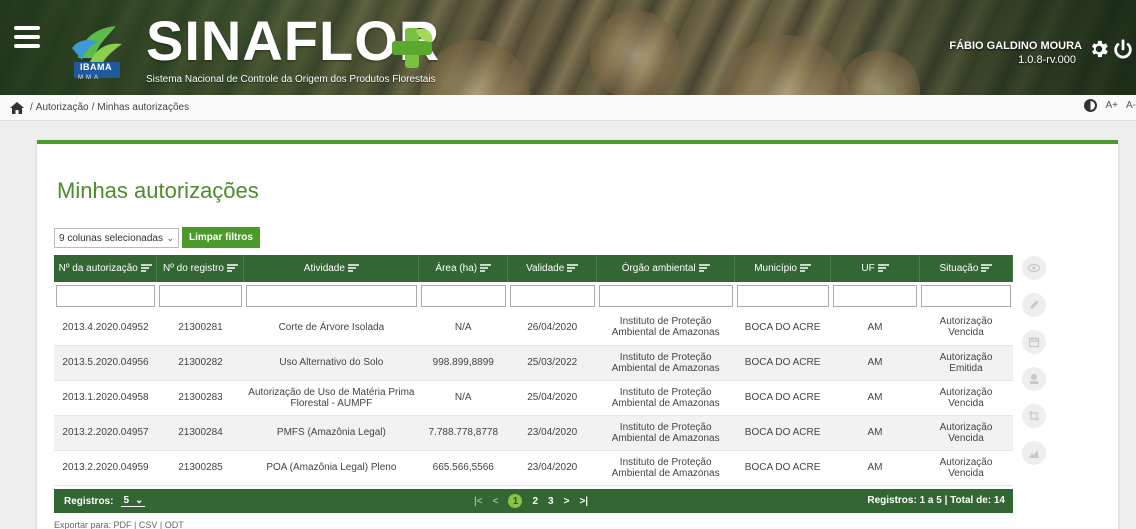  Describe the element at coordinates (567, 501) in the screenshot. I see `next-page-button: >` at that location.